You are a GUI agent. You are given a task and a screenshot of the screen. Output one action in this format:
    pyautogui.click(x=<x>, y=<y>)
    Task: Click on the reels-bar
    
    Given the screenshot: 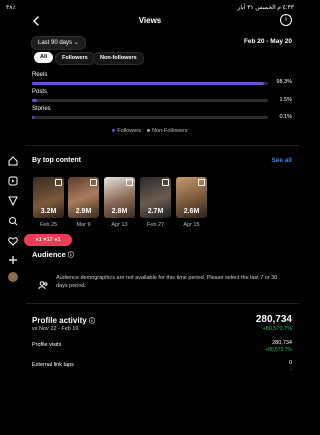 What is the action you would take?
    pyautogui.click(x=150, y=83)
    